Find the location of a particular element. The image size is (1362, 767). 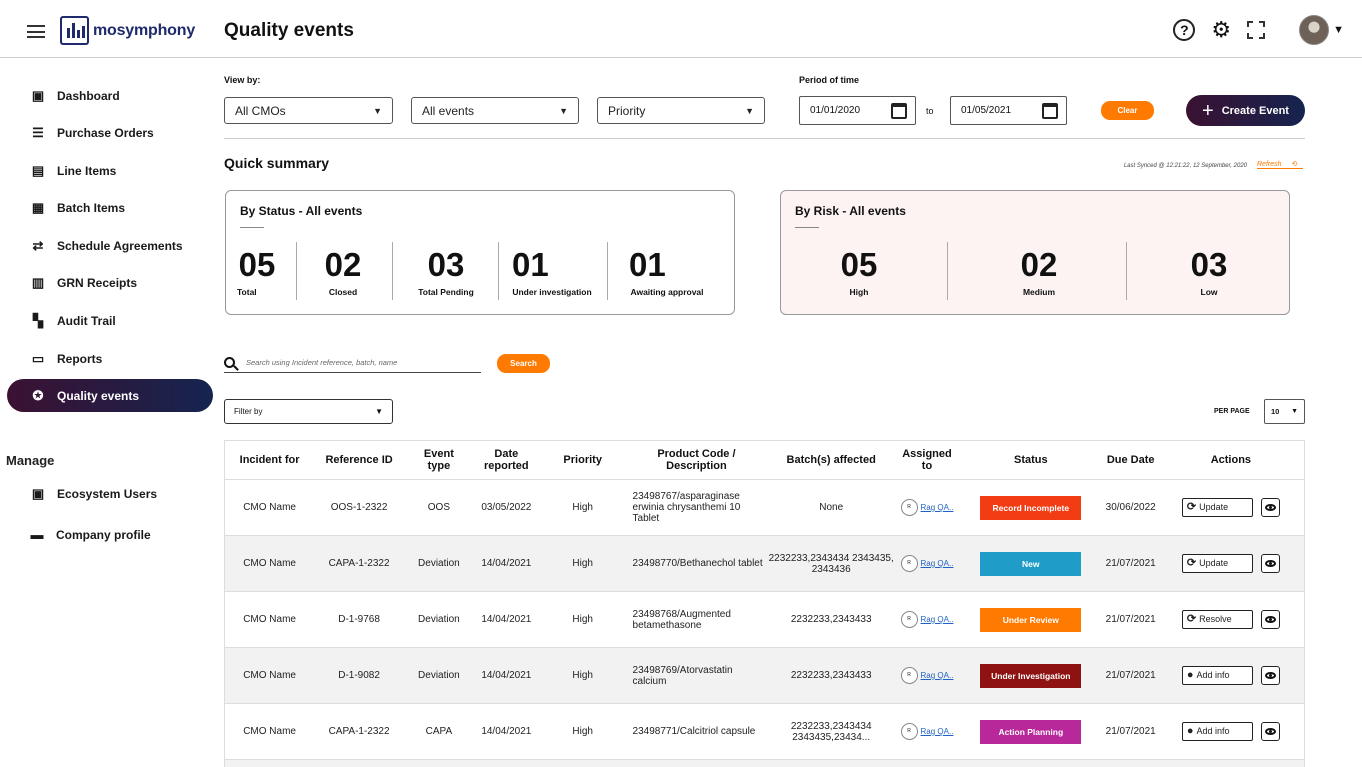

column-header: Event type is located at coordinates (438, 460).